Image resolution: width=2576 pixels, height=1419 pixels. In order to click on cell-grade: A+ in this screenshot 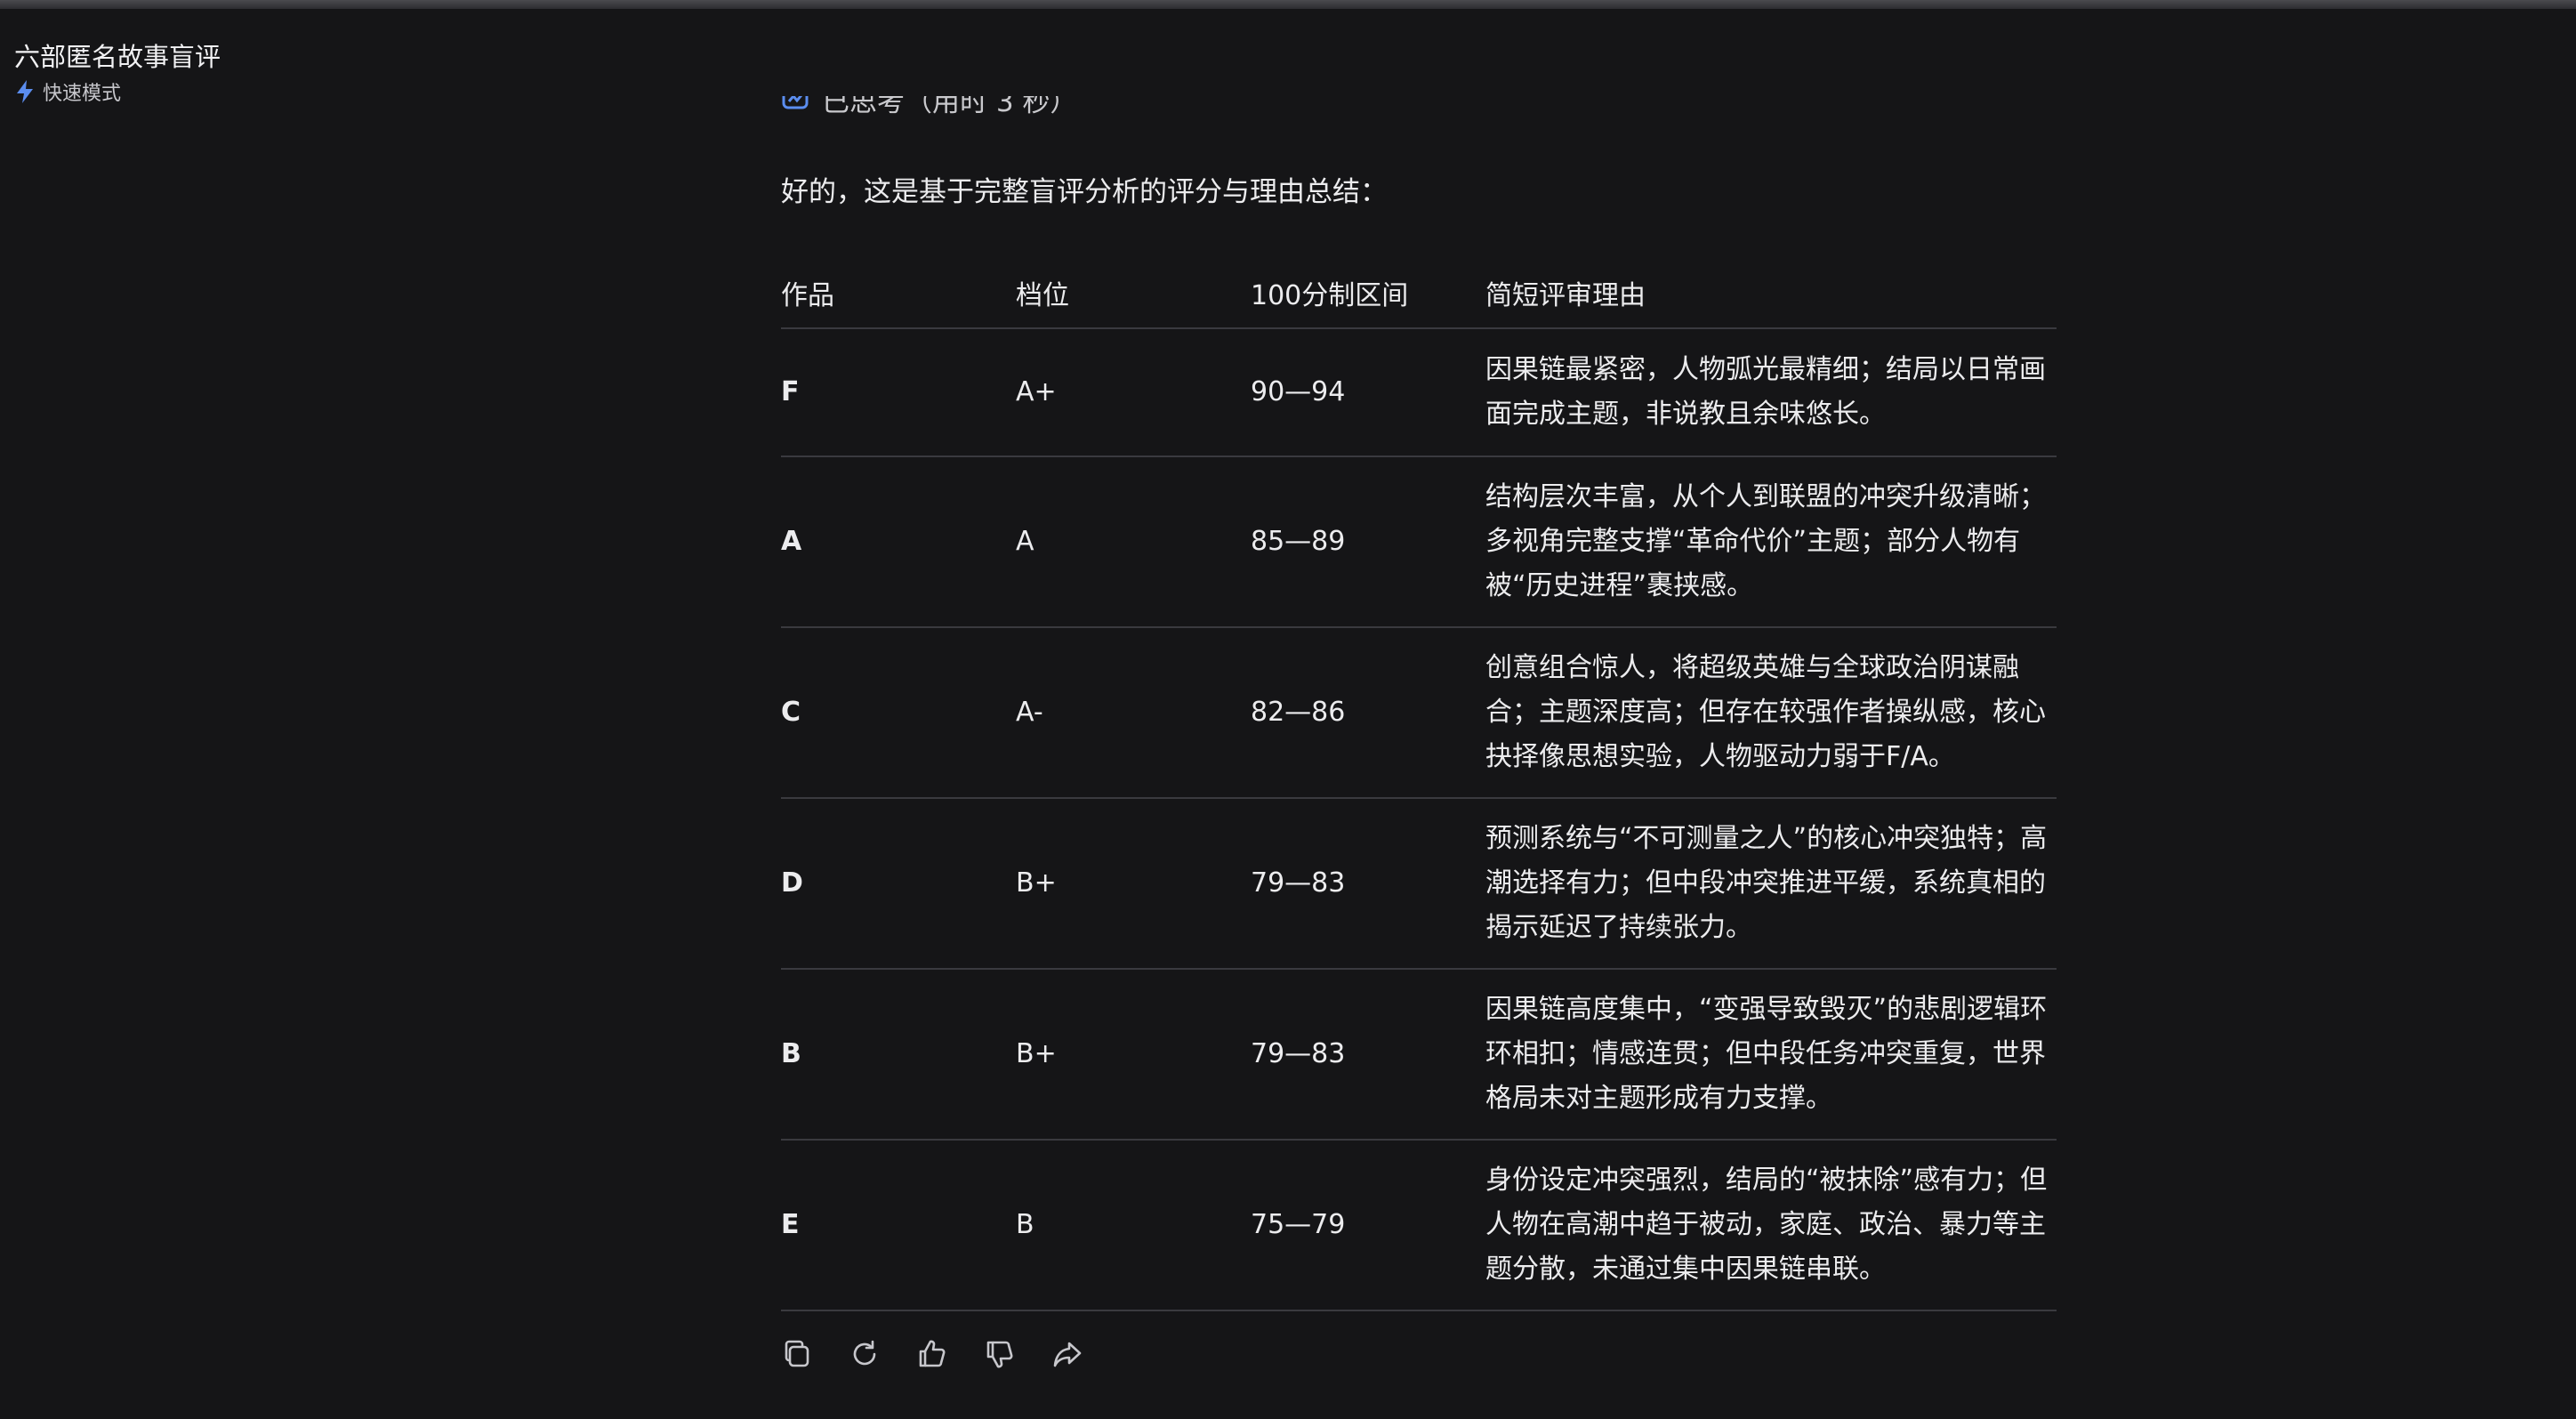, I will do `click(1133, 392)`.